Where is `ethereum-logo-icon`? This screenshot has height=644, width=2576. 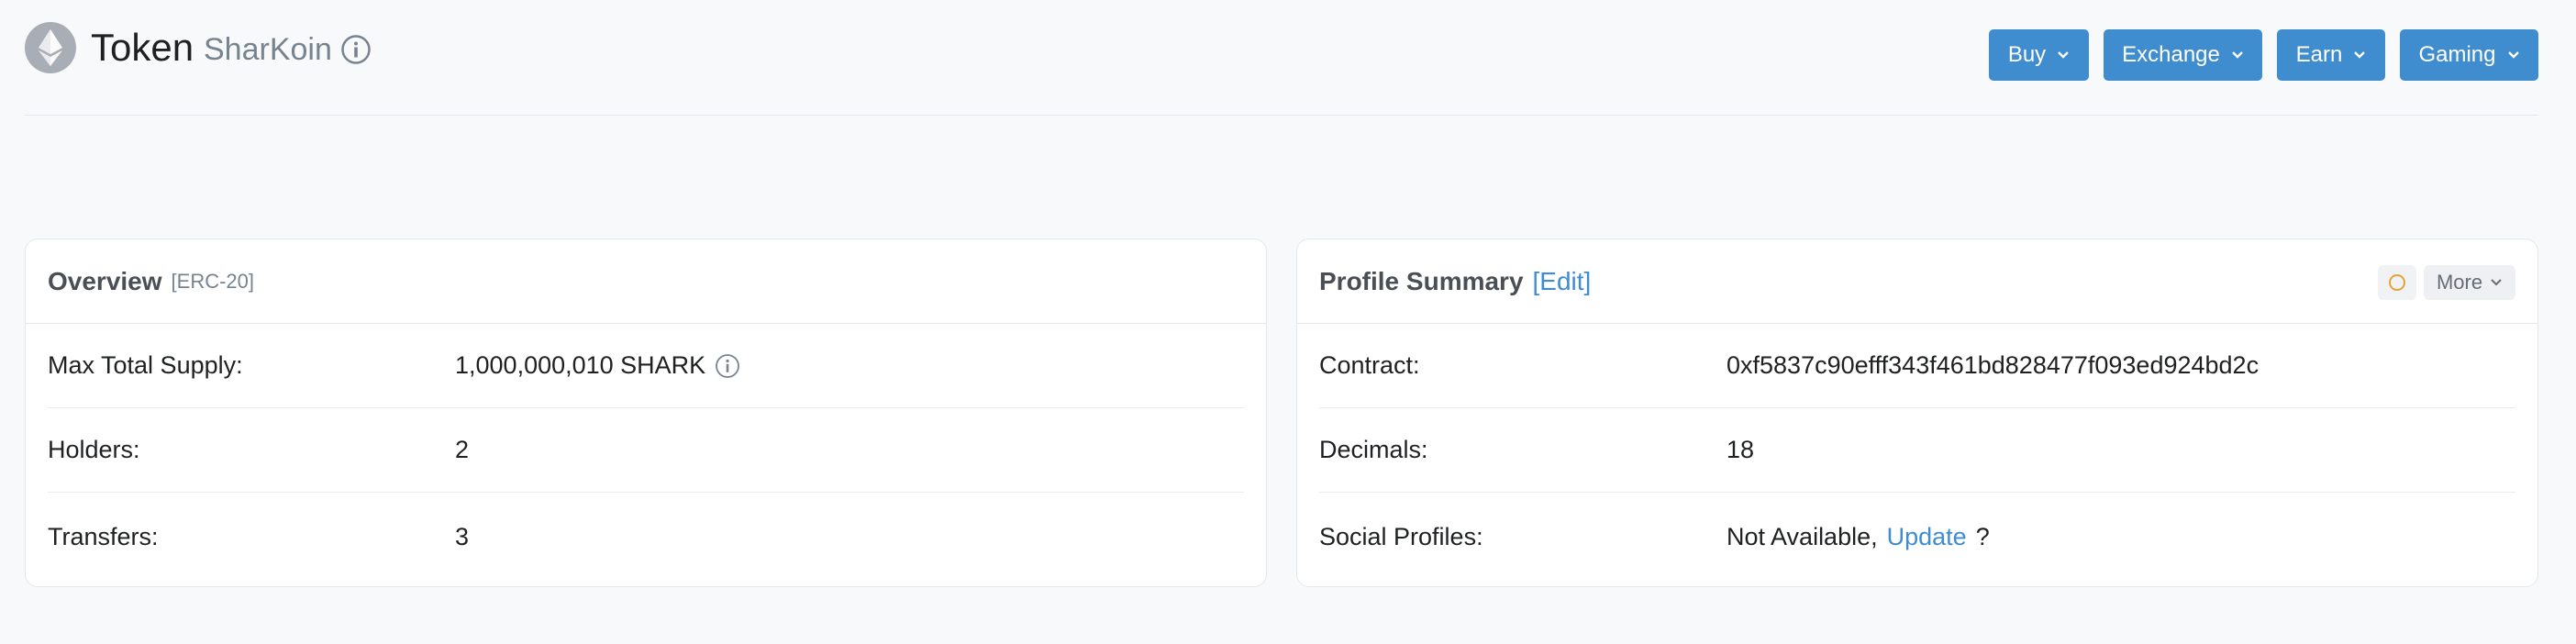
ethereum-logo-icon is located at coordinates (50, 47).